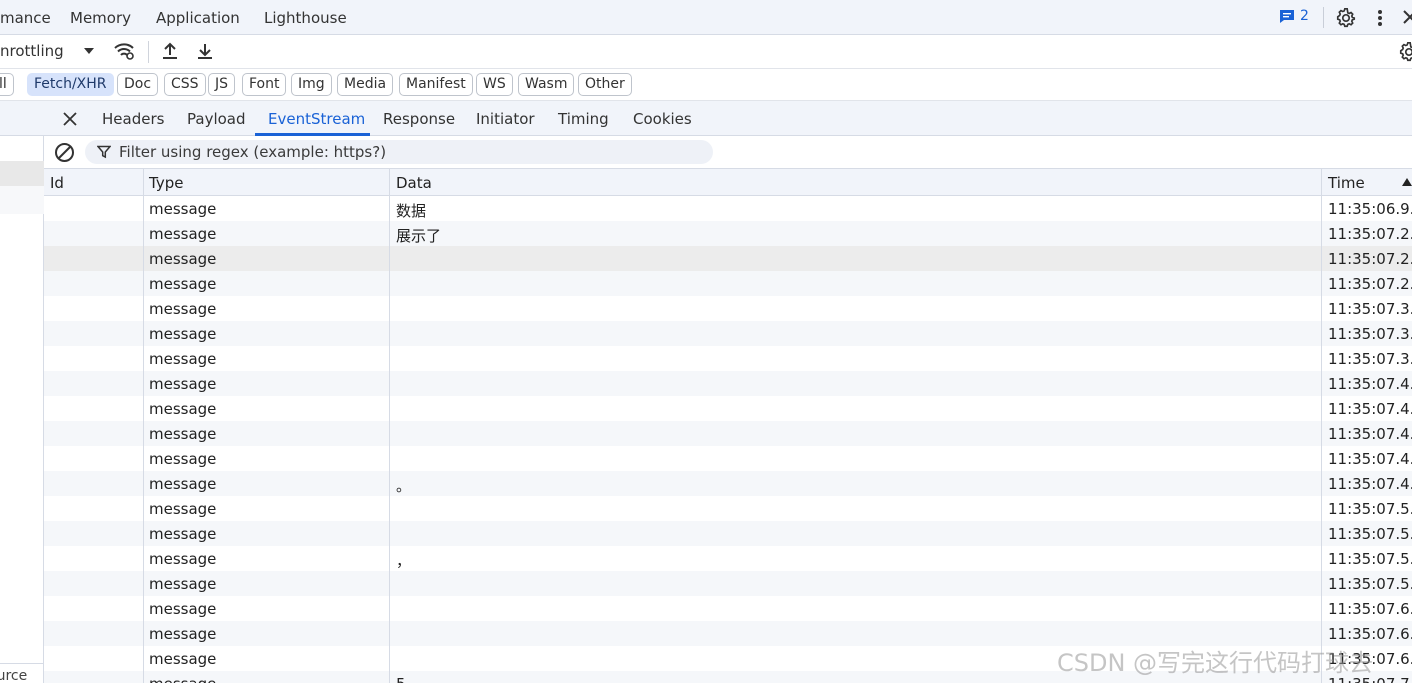 This screenshot has width=1412, height=683. I want to click on gear-icon, so click(1346, 18).